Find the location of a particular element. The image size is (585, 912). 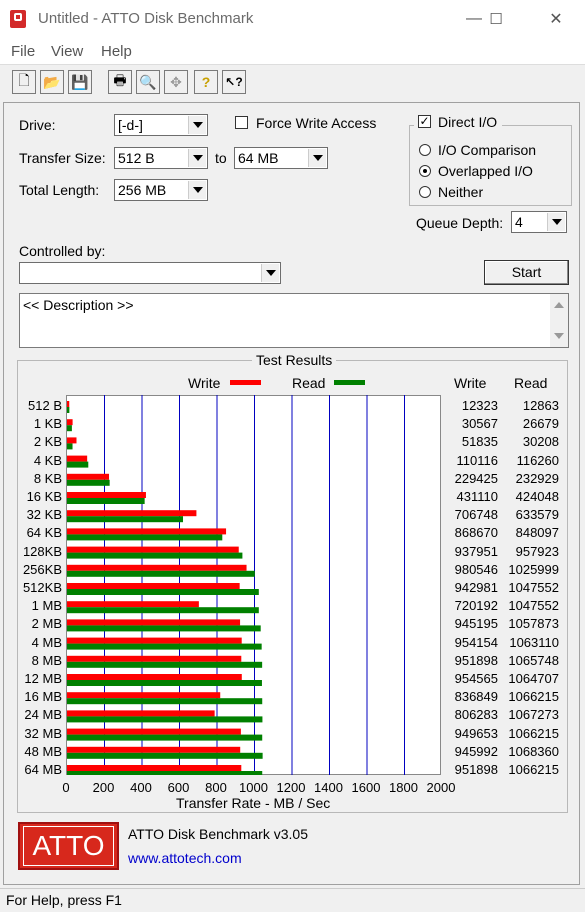

menu-view: View is located at coordinates (67, 51).